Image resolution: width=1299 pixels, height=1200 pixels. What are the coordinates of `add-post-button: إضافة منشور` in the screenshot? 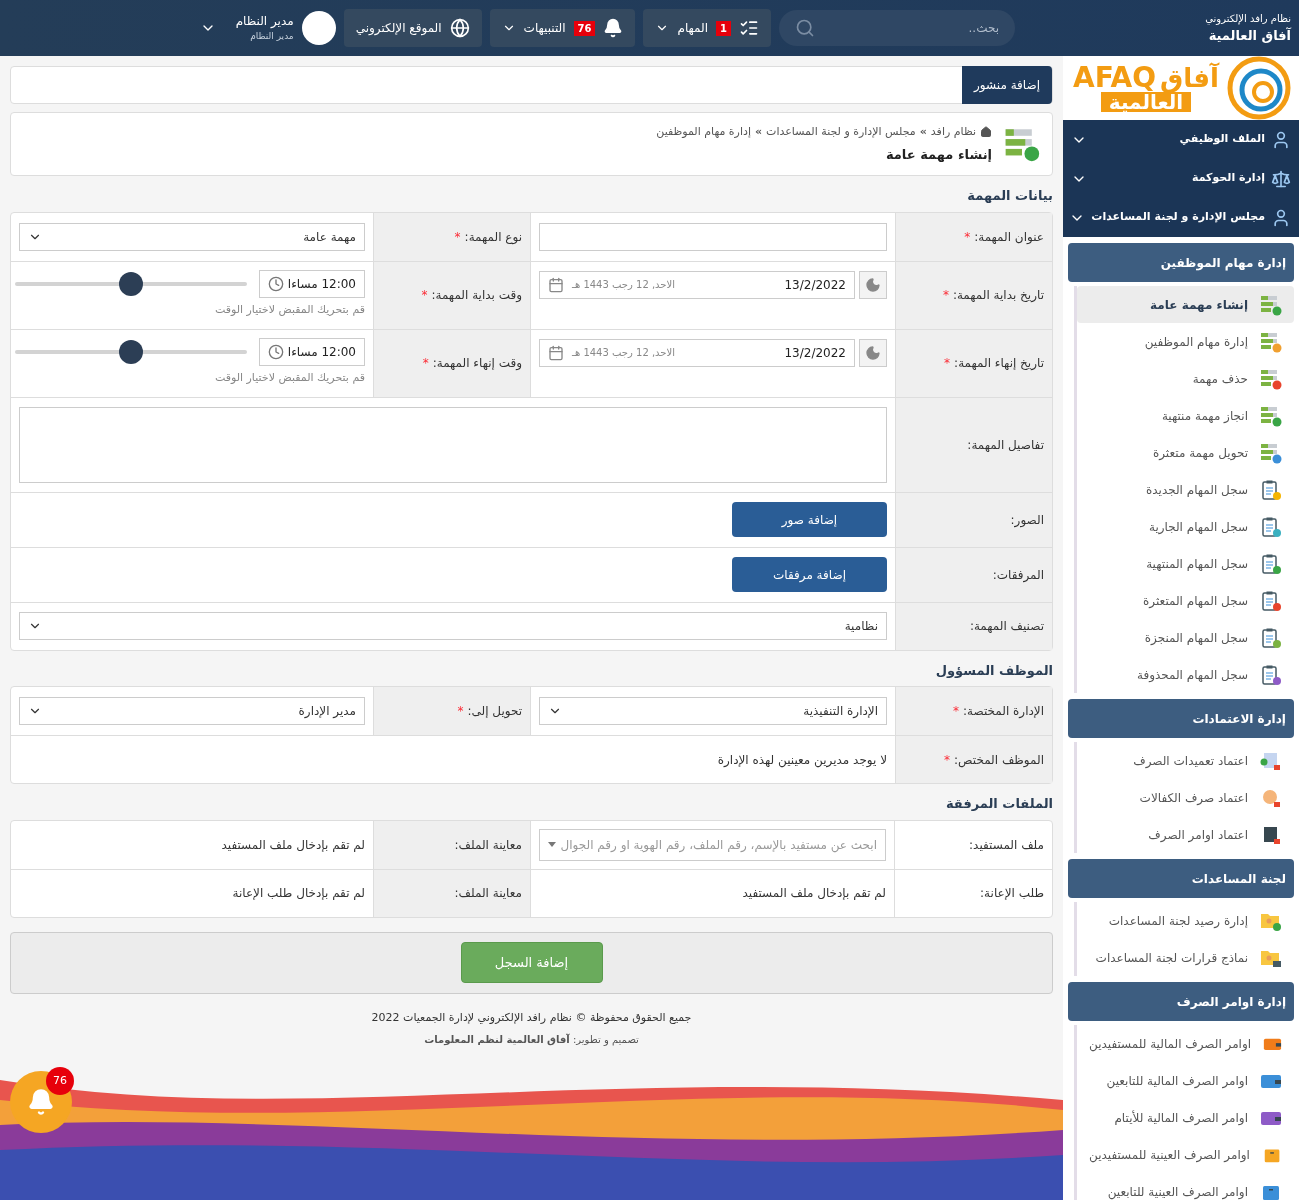 It's located at (1007, 85).